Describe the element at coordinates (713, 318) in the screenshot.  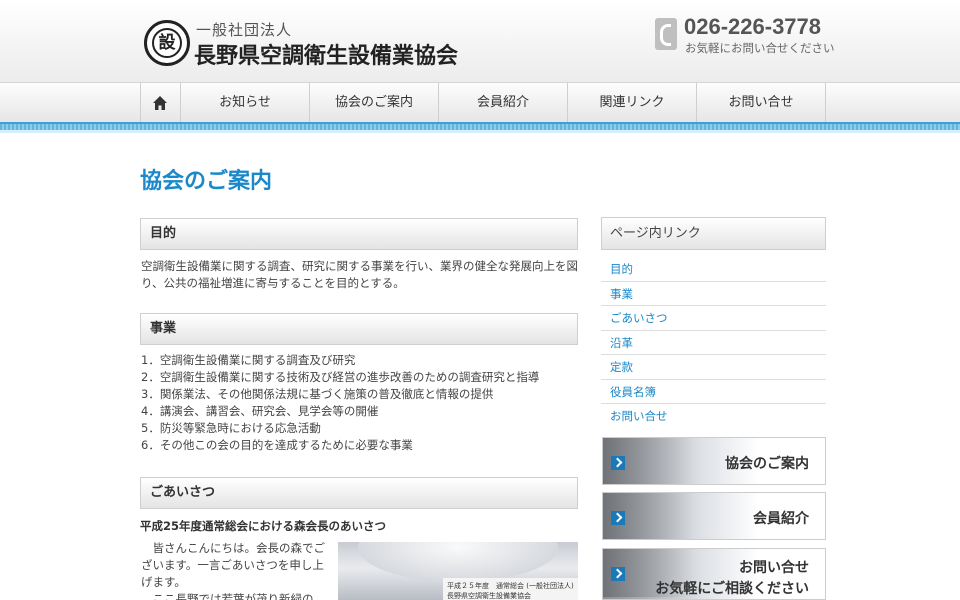
I see `sidebar-link-greeting: ごあいさつ` at that location.